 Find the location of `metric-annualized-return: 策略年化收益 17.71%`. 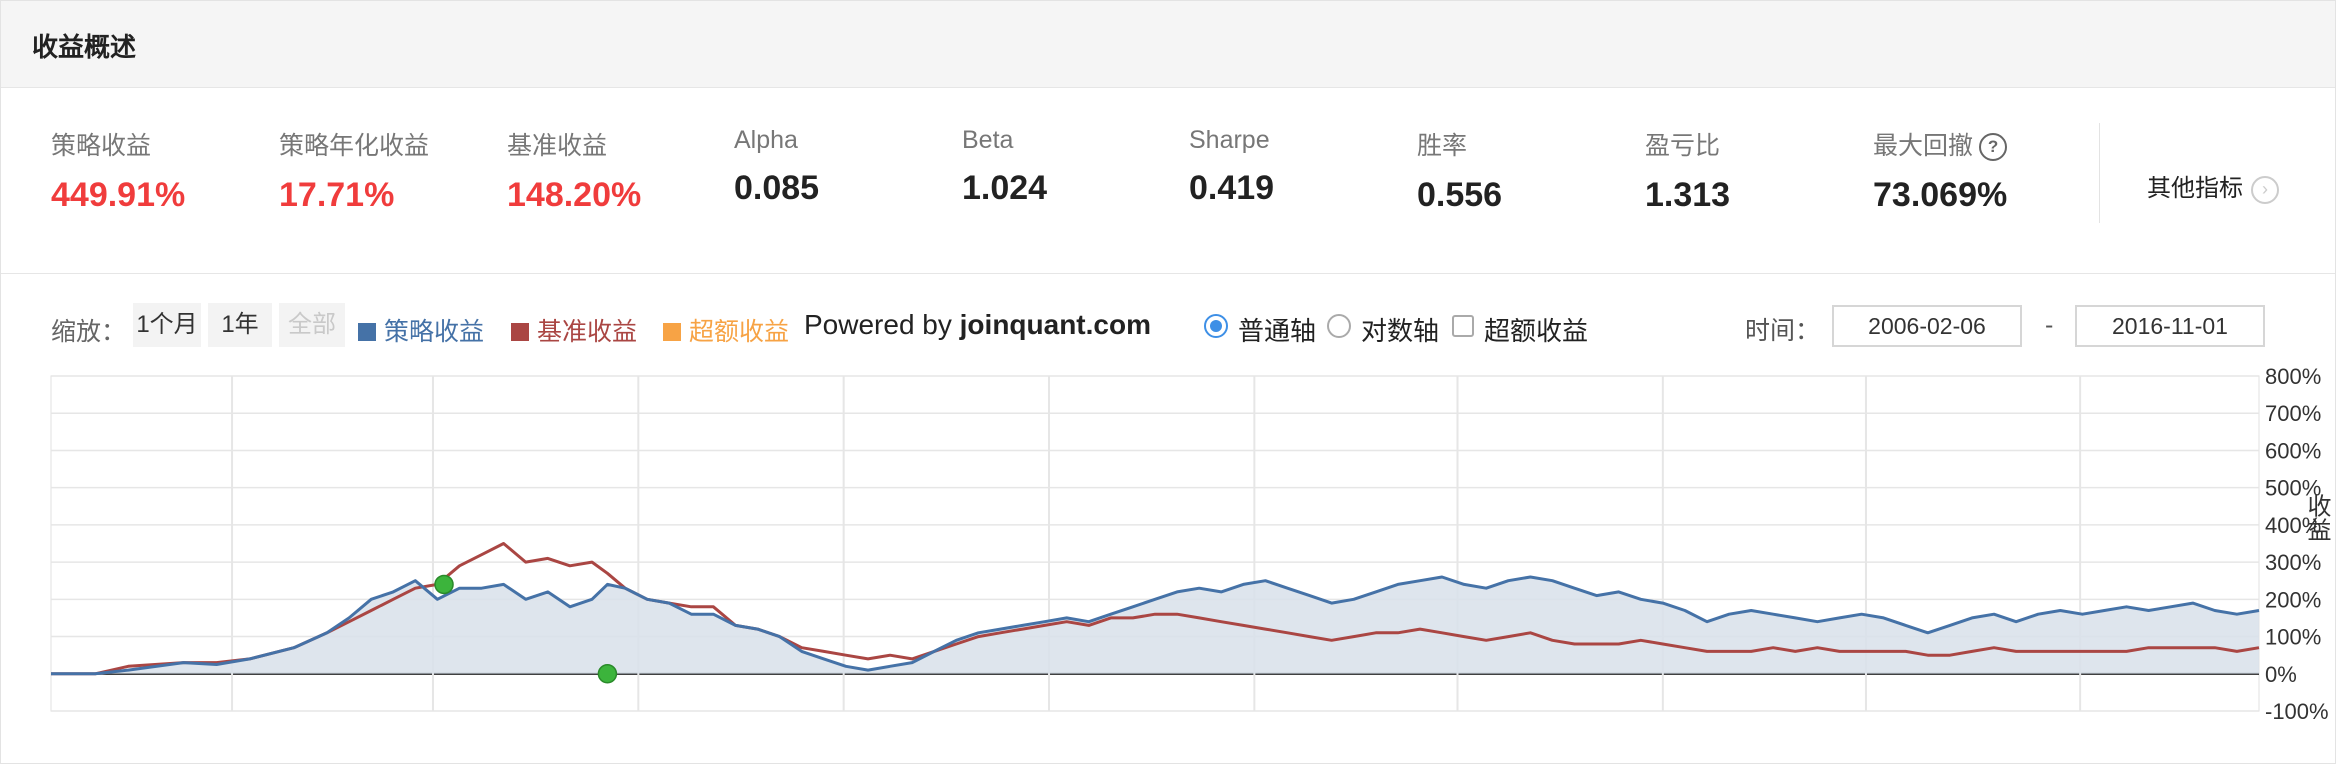

metric-annualized-return: 策略年化收益 17.71% is located at coordinates (389, 170).